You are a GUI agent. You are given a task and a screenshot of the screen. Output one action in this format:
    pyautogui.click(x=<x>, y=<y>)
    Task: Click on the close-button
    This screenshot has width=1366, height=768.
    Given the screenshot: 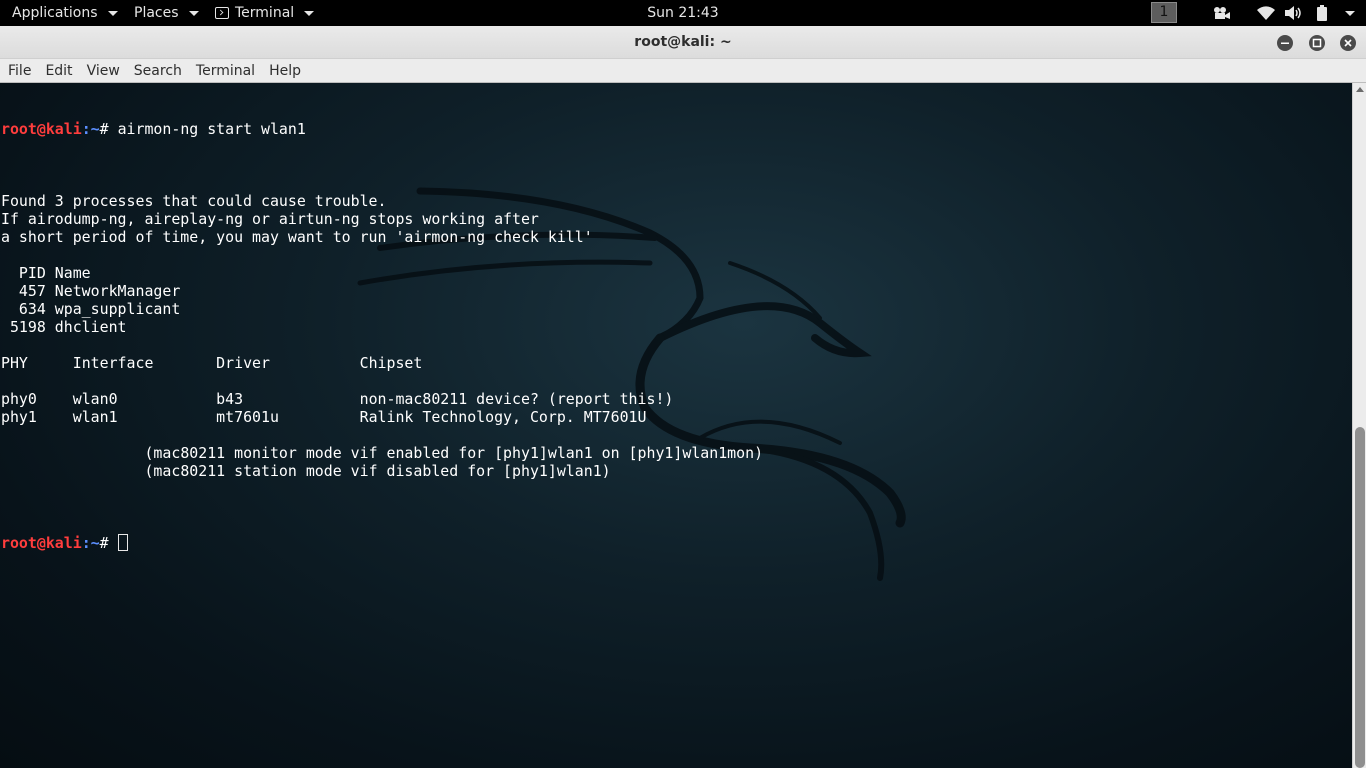 What is the action you would take?
    pyautogui.click(x=1348, y=43)
    